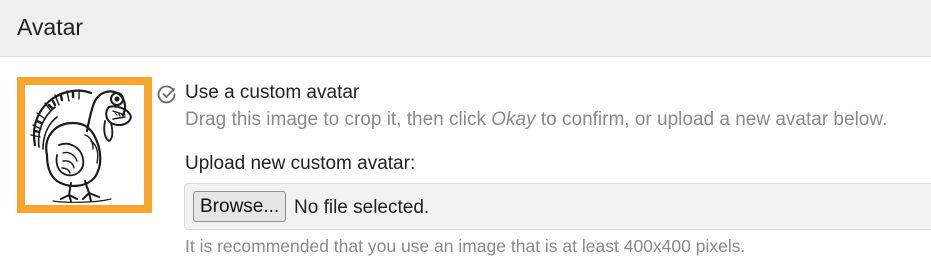 This screenshot has width=931, height=272. What do you see at coordinates (557, 206) in the screenshot?
I see `file-input: Browse... No file selected.` at bounding box center [557, 206].